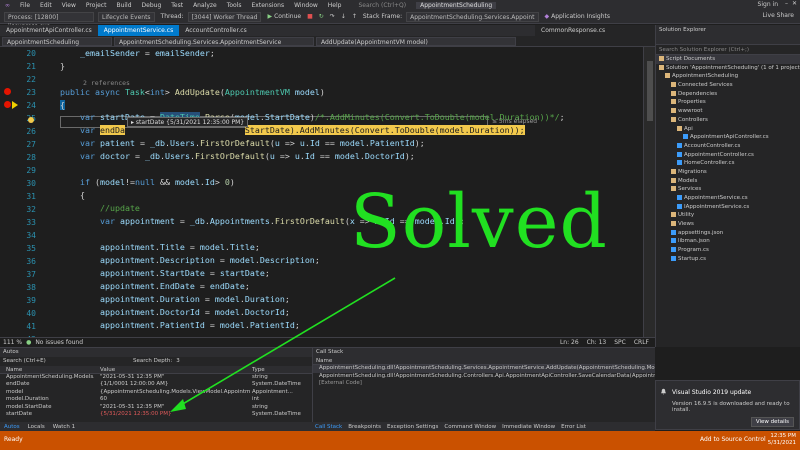  I want to click on solution-tree-item: HomeController.cs, so click(728, 163).